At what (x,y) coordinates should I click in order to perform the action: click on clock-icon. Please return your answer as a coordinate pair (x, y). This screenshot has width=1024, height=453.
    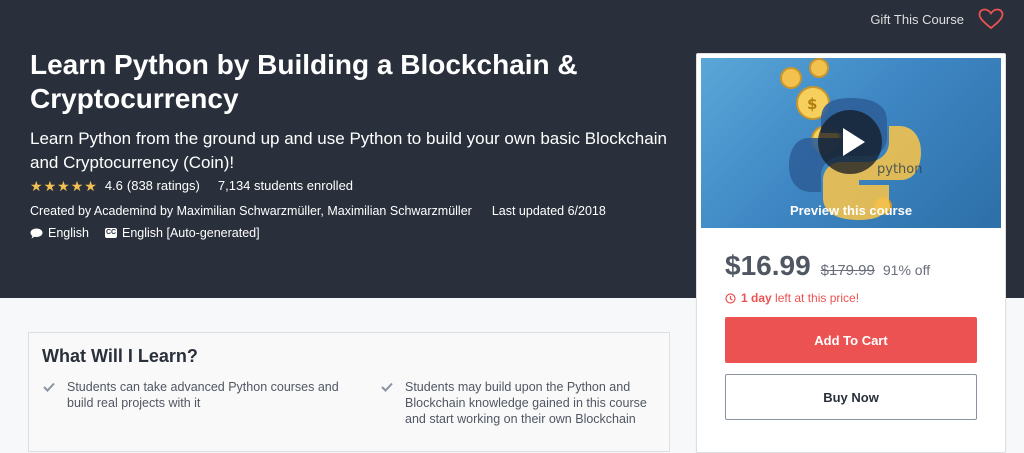
    Looking at the image, I should click on (730, 298).